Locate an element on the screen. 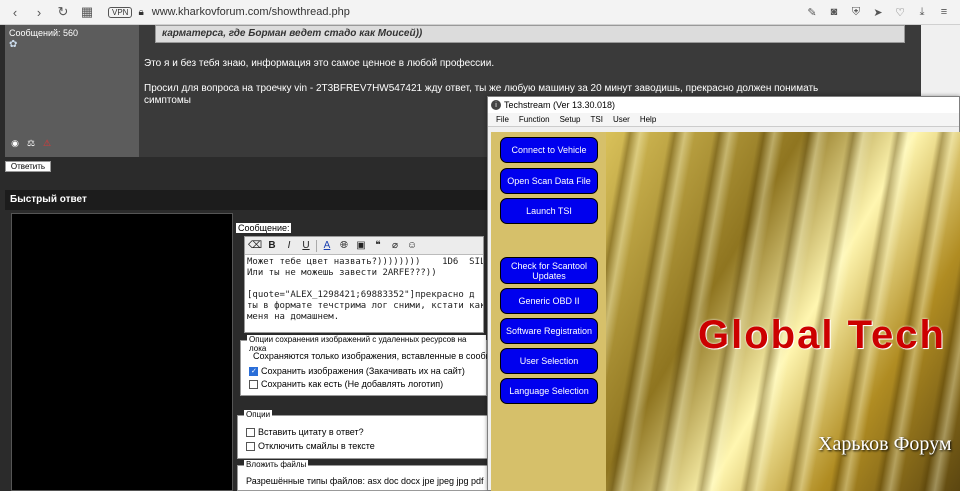 The width and height of the screenshot is (960, 491). disable-smilies-option: Отключить смайлы в тексте is located at coordinates (310, 446).